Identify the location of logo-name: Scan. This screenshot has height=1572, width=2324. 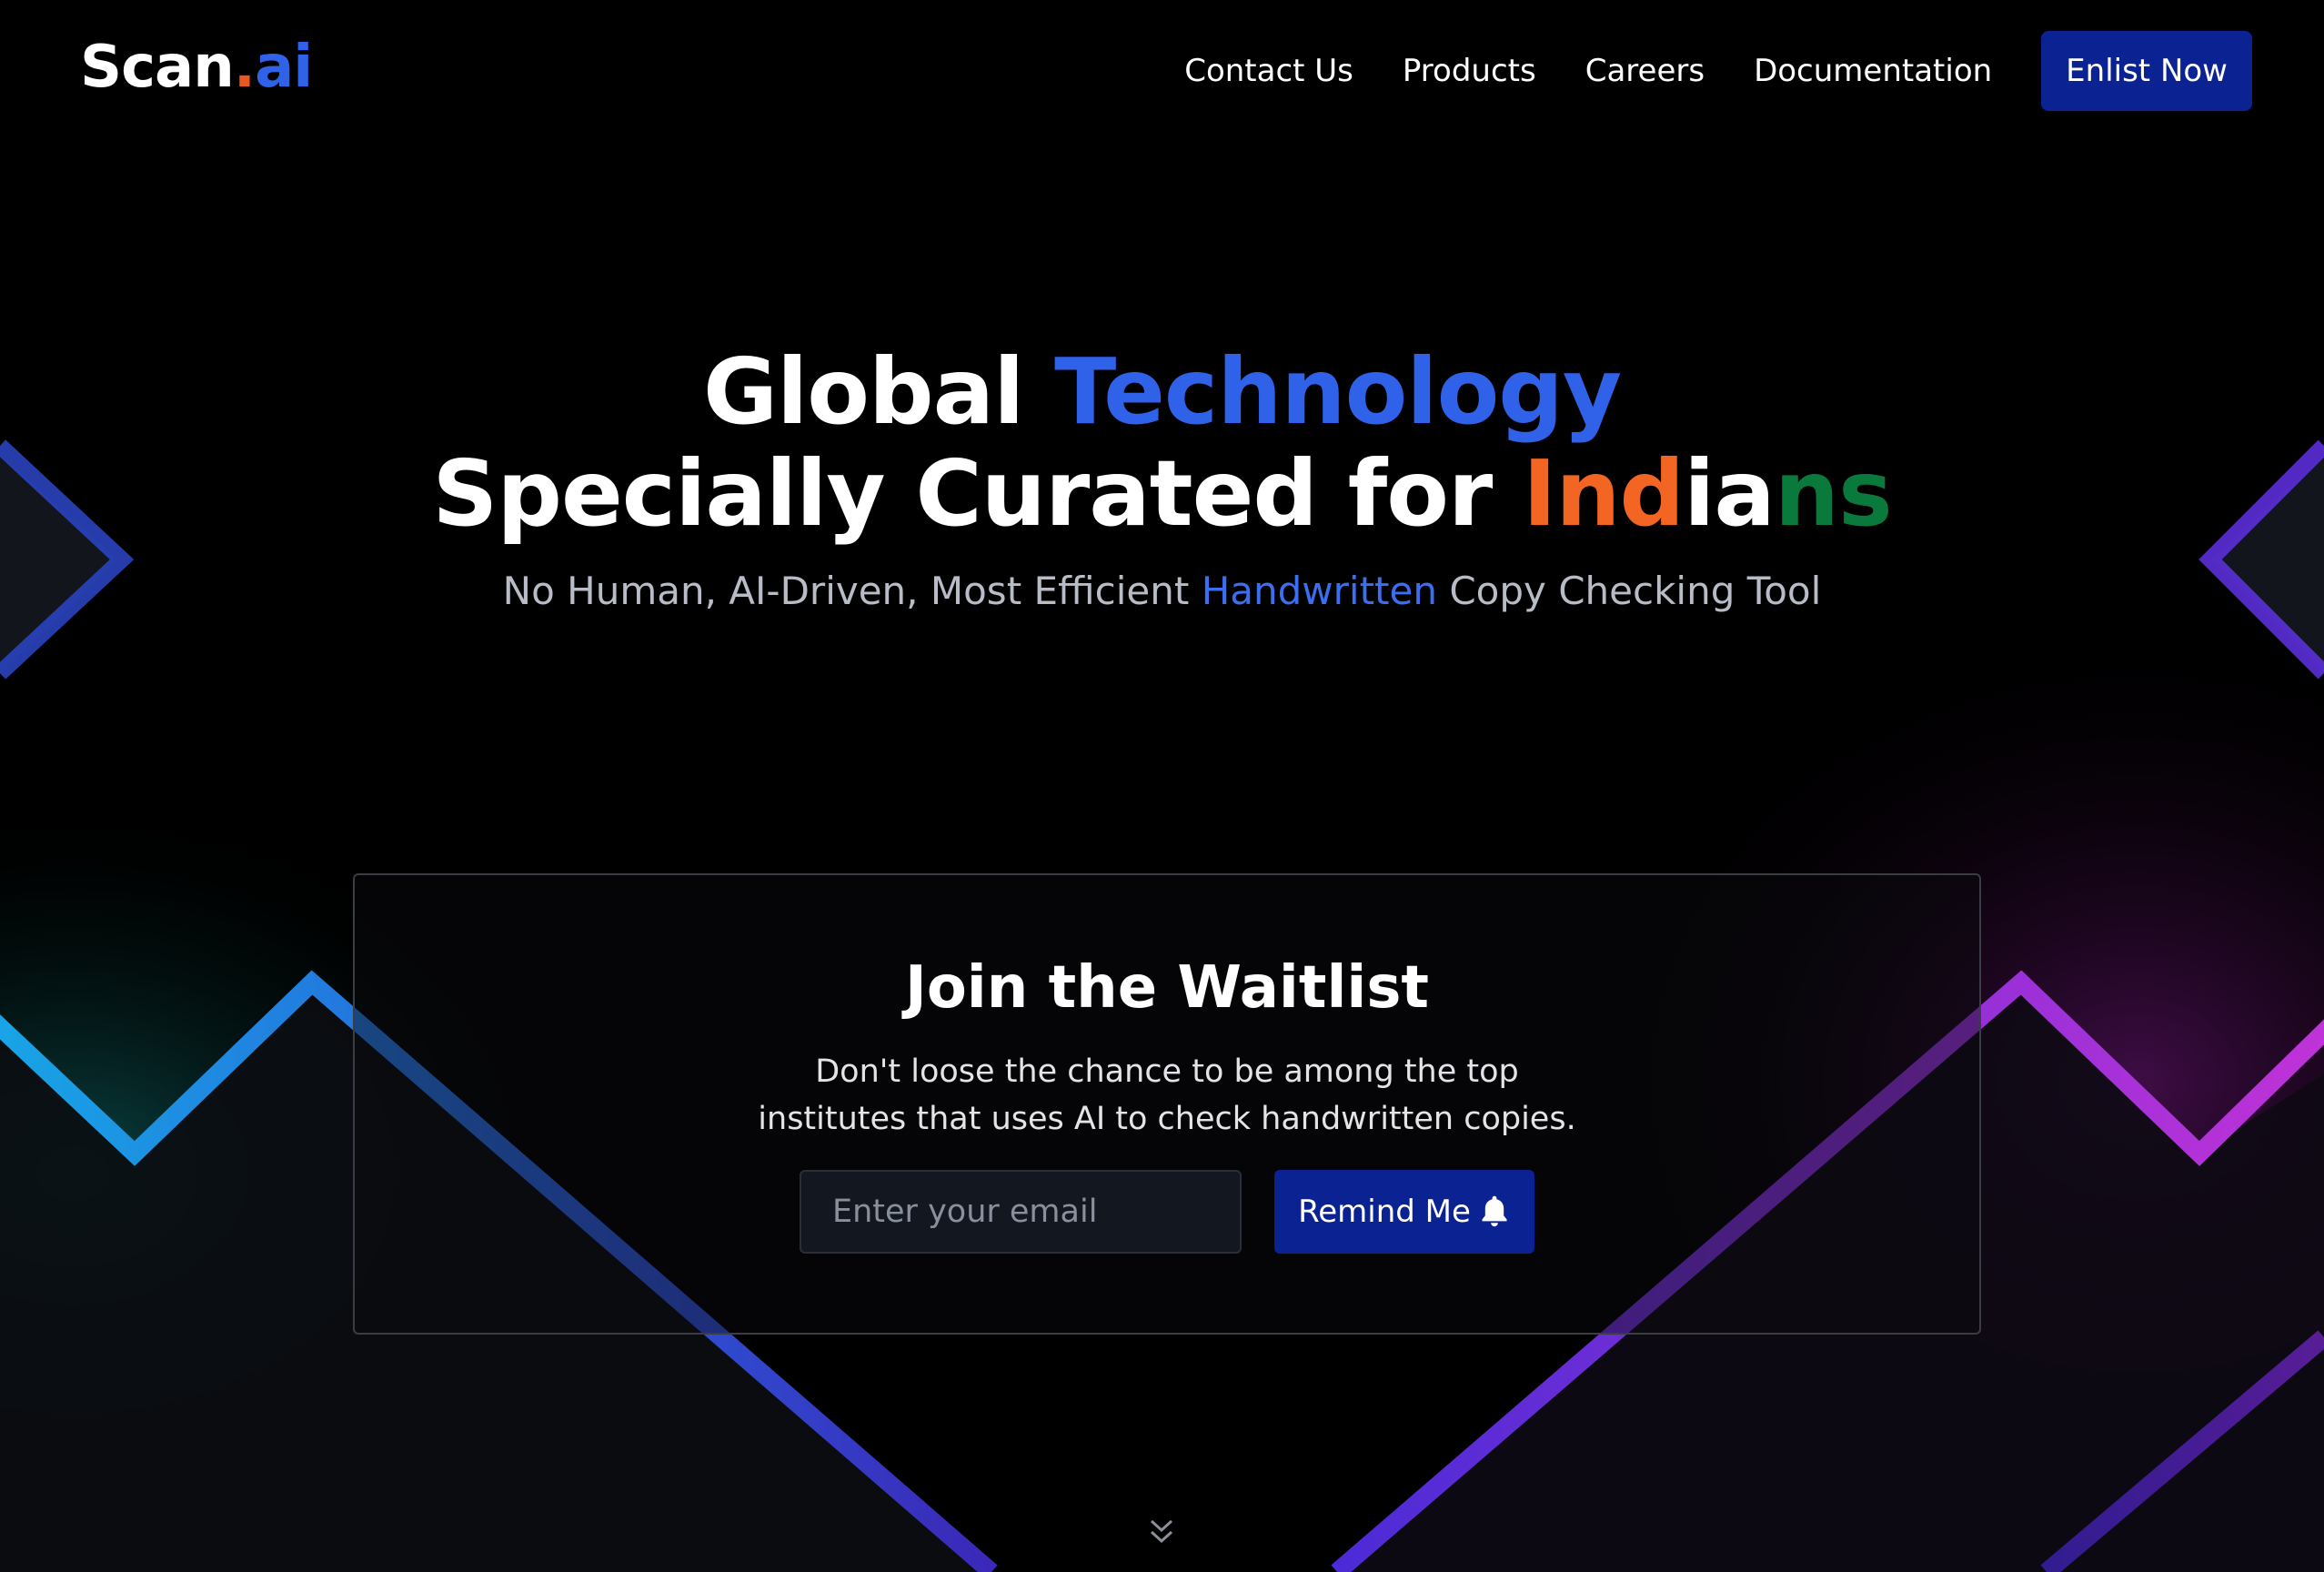
(157, 67).